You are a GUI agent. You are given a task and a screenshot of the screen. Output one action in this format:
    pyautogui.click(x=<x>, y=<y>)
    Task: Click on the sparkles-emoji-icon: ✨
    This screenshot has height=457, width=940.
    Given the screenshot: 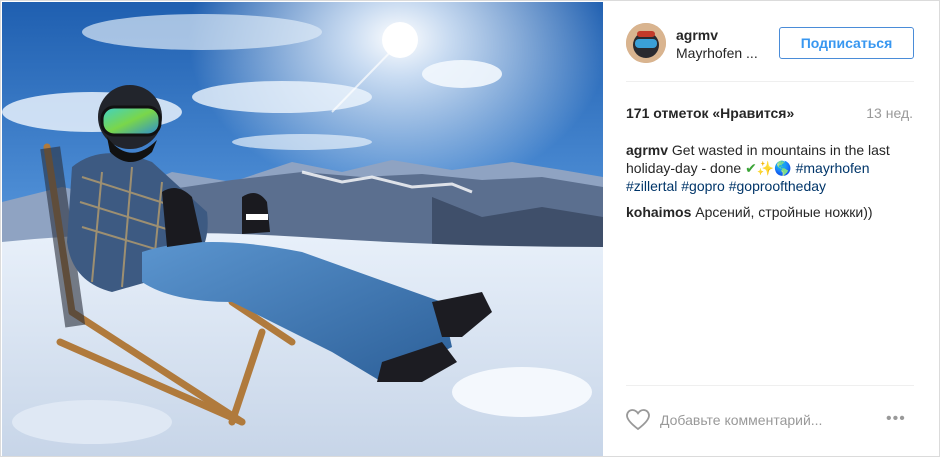 What is the action you would take?
    pyautogui.click(x=765, y=168)
    